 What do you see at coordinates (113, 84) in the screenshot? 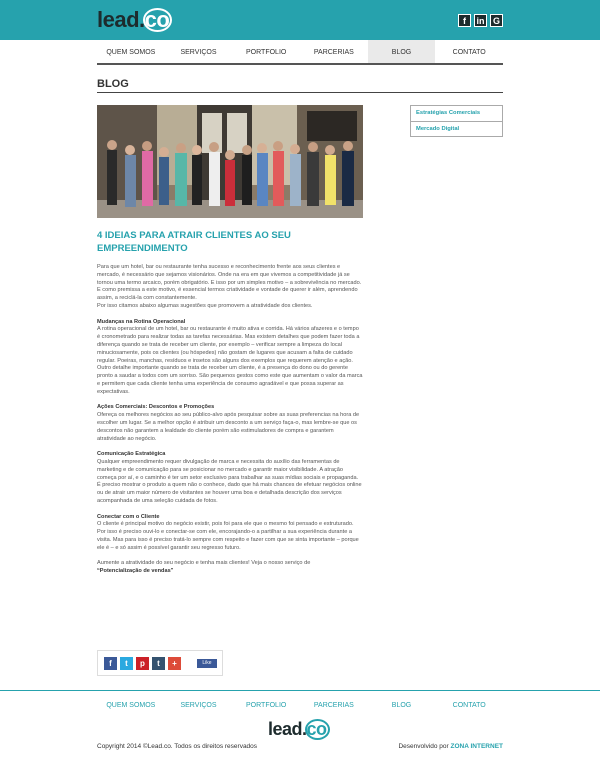
I see `page-title: BLOG` at bounding box center [113, 84].